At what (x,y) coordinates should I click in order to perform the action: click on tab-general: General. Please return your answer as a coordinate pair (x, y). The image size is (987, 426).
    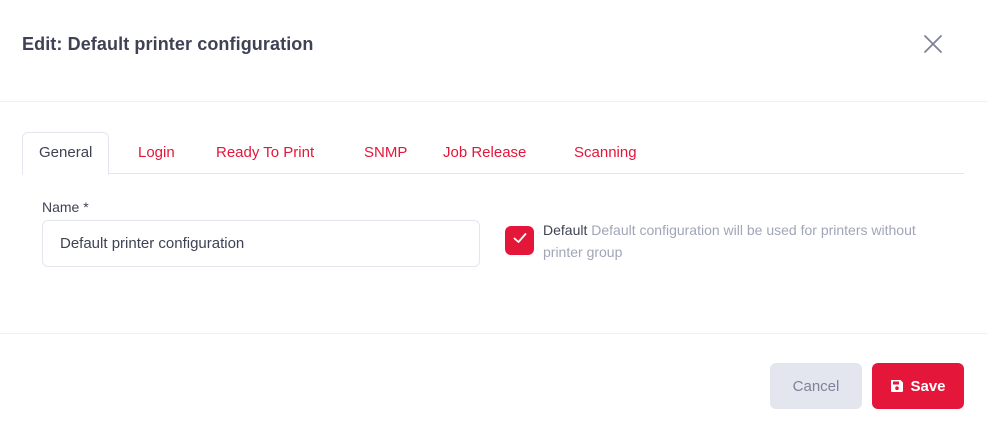
    Looking at the image, I should click on (66, 153).